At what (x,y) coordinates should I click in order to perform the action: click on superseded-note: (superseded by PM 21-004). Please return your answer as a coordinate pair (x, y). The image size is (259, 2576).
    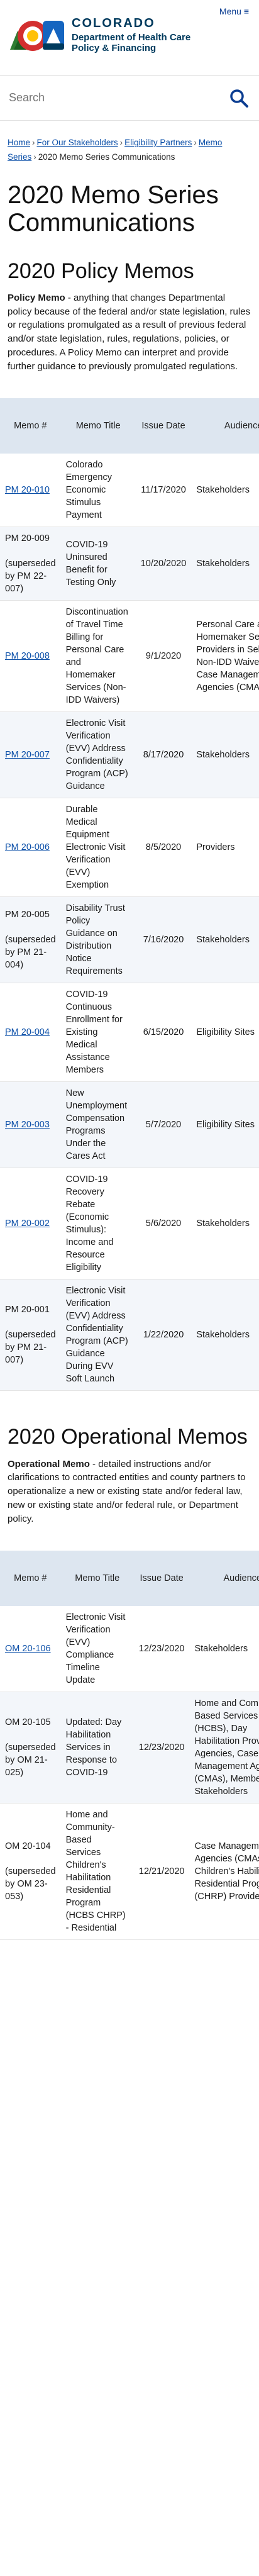
    Looking at the image, I should click on (30, 953).